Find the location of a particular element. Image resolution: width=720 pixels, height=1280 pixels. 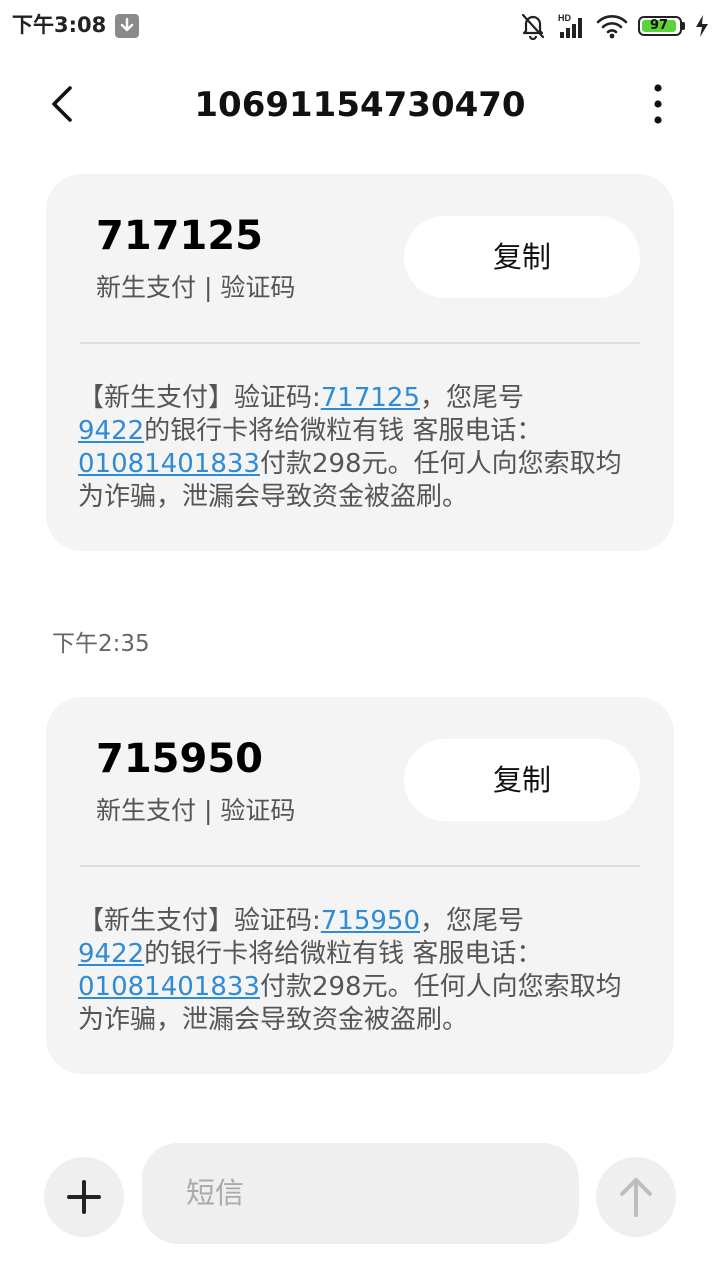

mute-bell-icon is located at coordinates (533, 26).